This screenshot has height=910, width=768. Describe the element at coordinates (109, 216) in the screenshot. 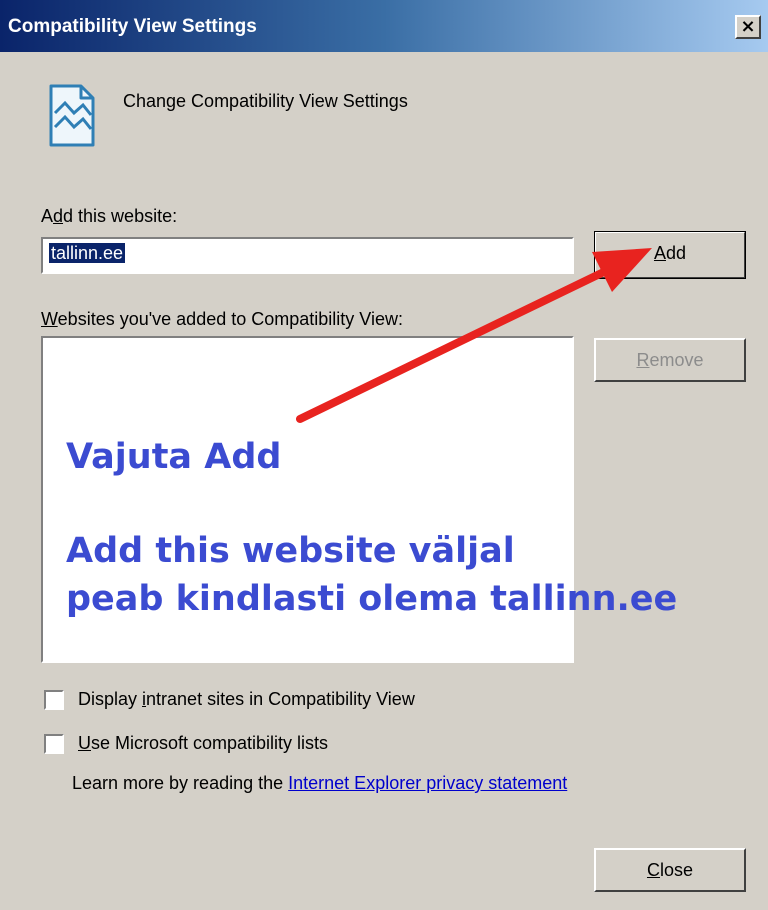

I see `add-website-label: Add this website:` at that location.